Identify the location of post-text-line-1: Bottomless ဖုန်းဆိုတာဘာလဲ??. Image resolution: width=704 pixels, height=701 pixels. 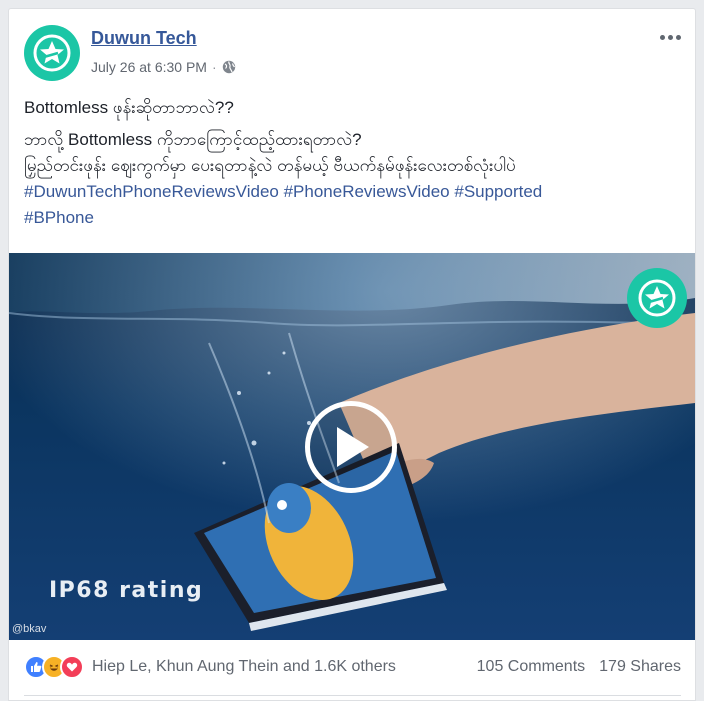
(129, 107).